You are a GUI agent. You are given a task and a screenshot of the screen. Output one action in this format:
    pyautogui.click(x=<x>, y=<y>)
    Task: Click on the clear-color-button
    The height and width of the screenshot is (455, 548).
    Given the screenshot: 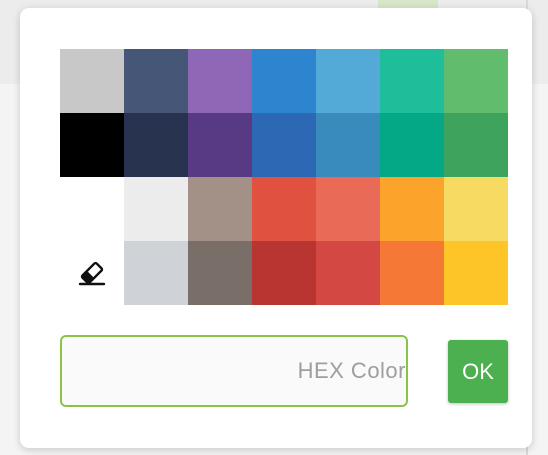 What is the action you would take?
    pyautogui.click(x=92, y=273)
    